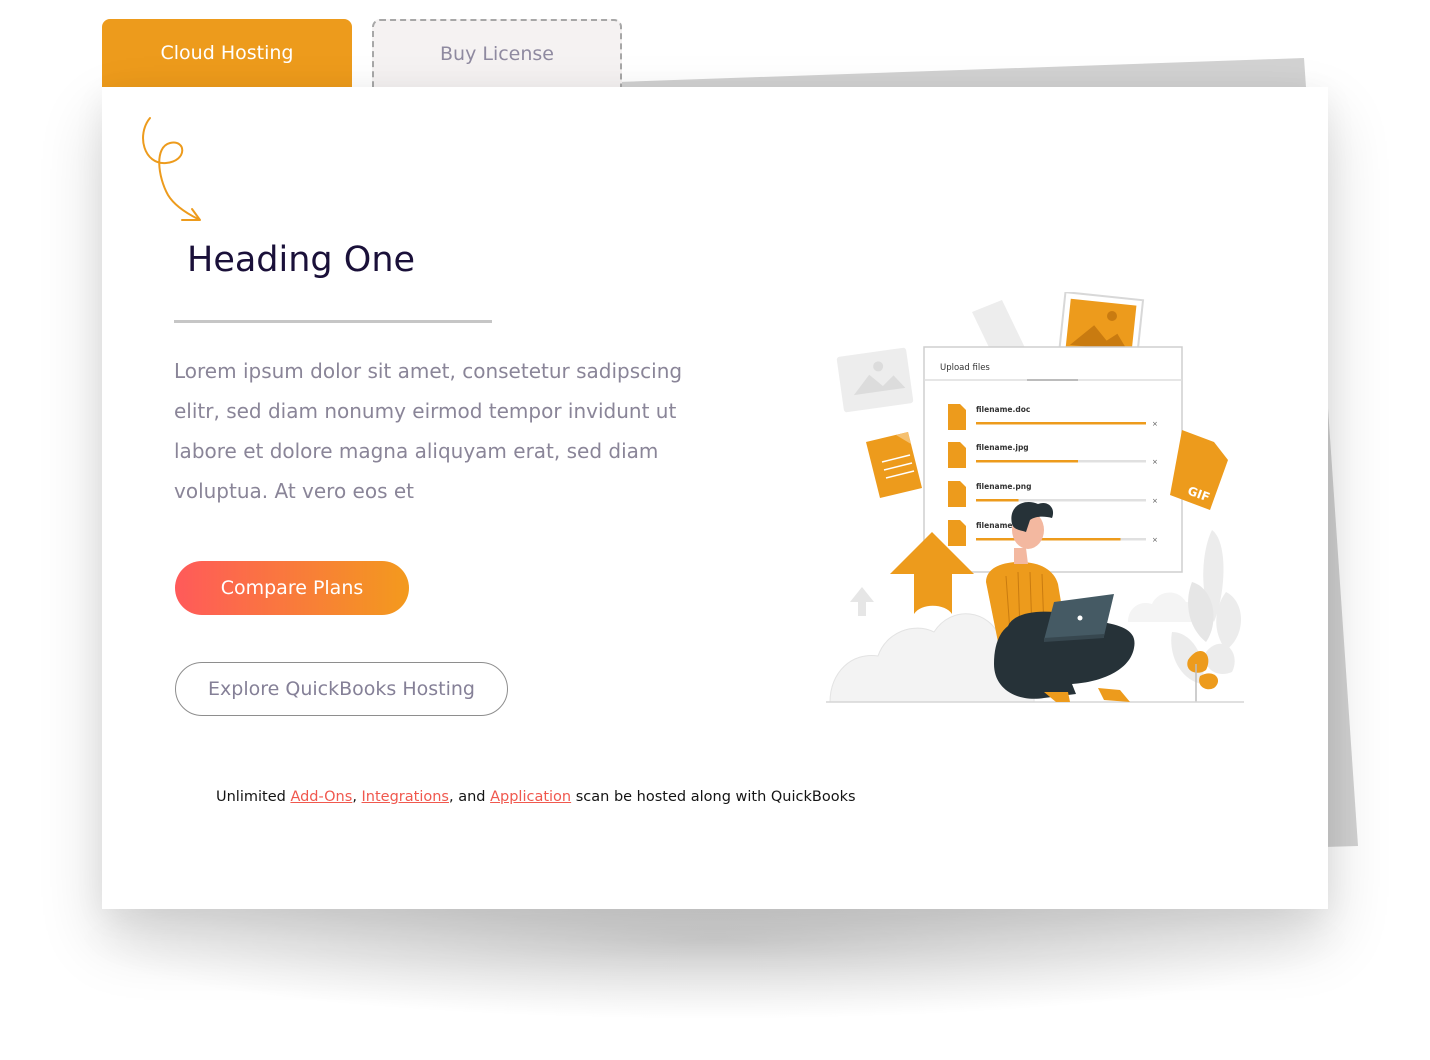 This screenshot has width=1430, height=1060. What do you see at coordinates (341, 689) in the screenshot?
I see `explore-quickbooks-hosting-button: Explore QuickBooks Hosting` at bounding box center [341, 689].